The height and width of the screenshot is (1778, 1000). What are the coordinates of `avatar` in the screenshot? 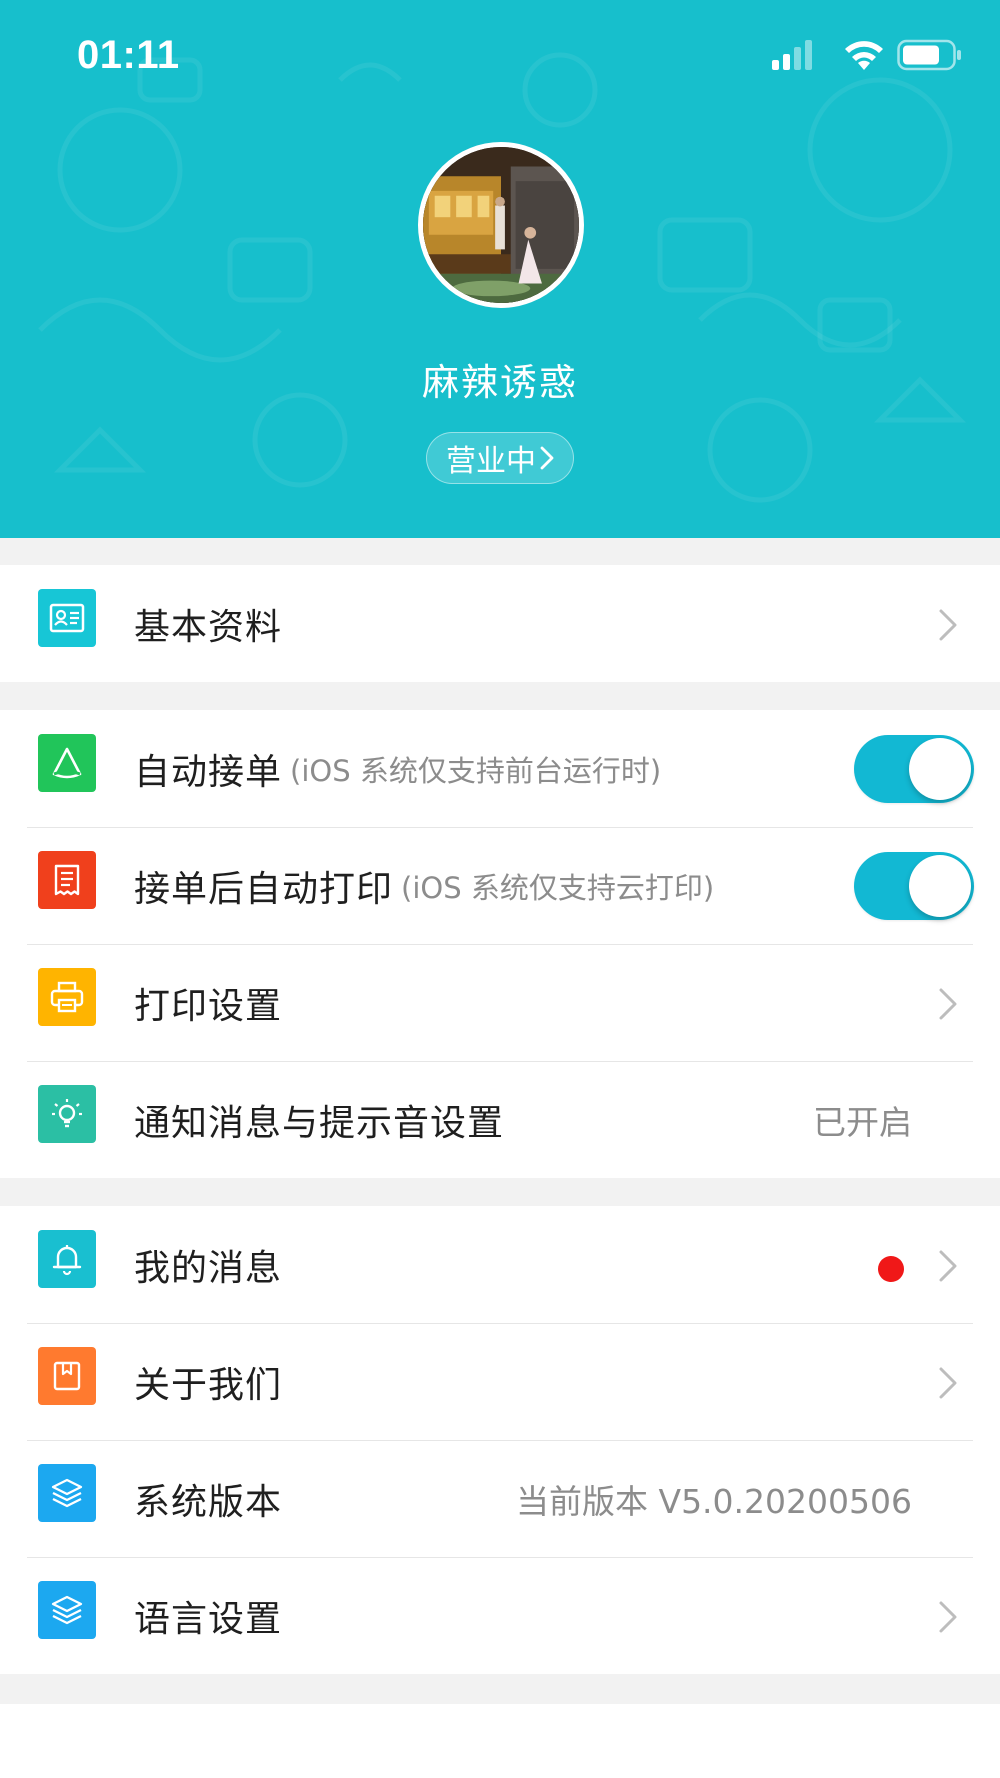 It's located at (501, 225).